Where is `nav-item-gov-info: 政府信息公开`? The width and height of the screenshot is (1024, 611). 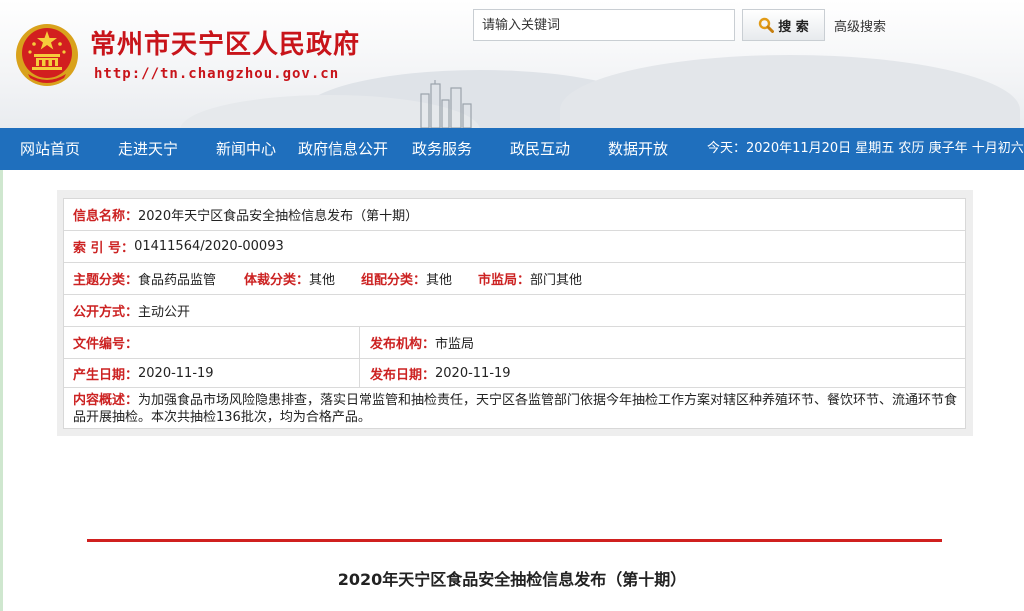 nav-item-gov-info: 政府信息公开 is located at coordinates (343, 149).